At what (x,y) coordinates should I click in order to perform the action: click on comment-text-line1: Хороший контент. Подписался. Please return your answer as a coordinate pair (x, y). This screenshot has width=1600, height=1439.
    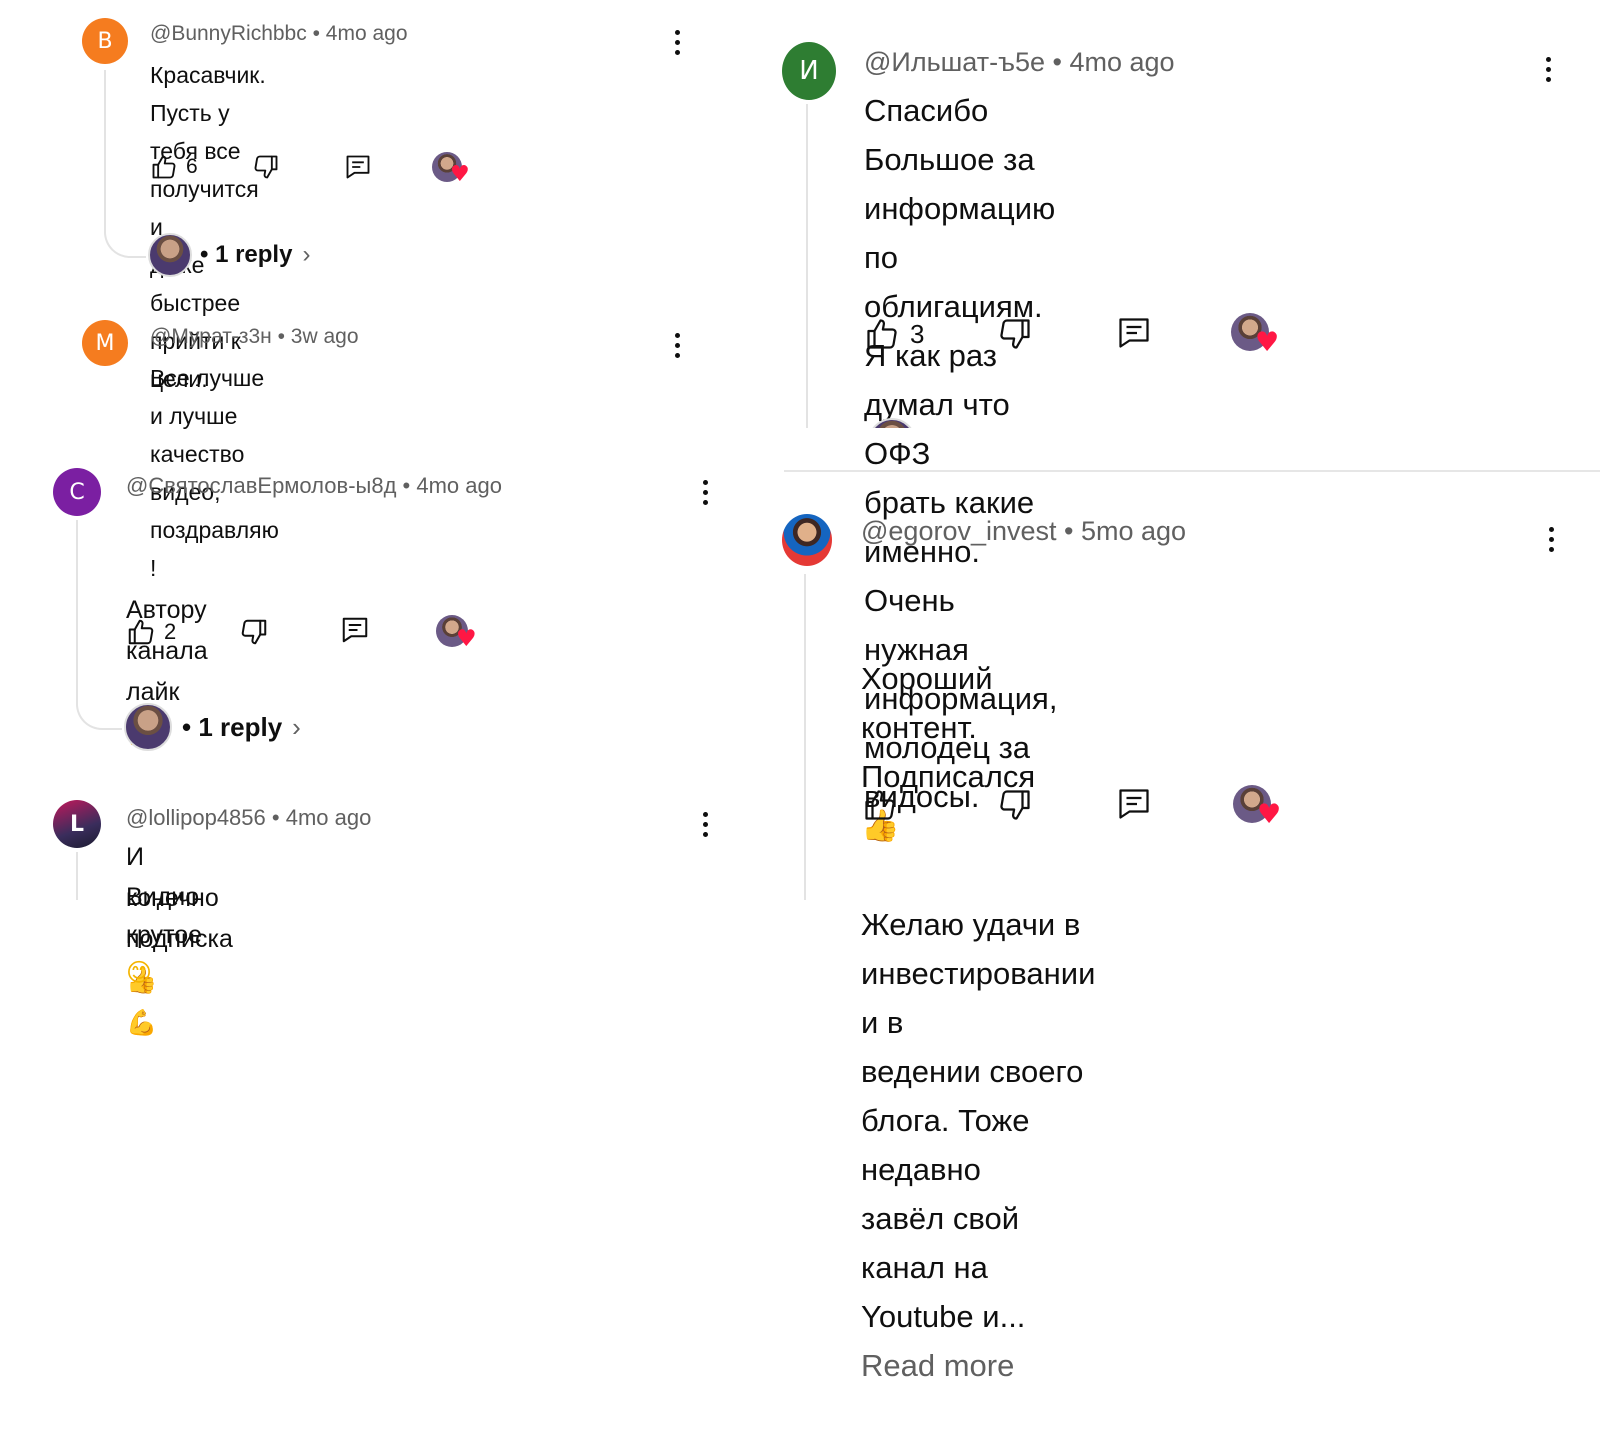
    Looking at the image, I should click on (948, 727).